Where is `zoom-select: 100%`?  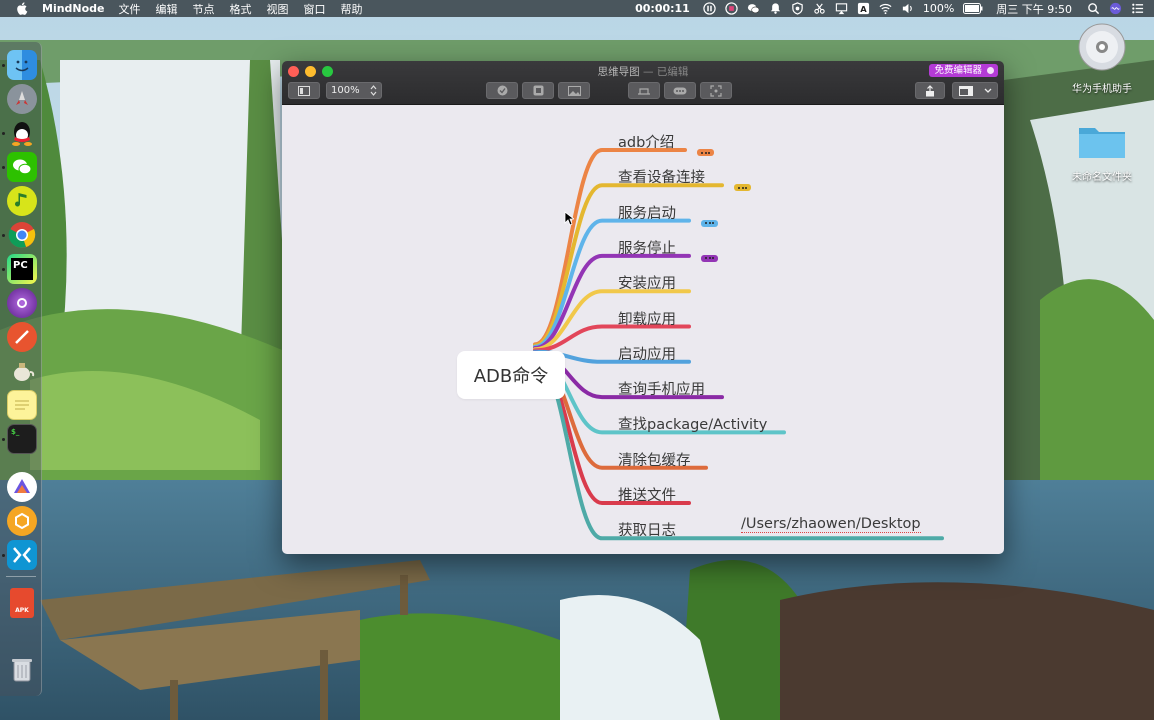
zoom-select: 100% is located at coordinates (354, 90).